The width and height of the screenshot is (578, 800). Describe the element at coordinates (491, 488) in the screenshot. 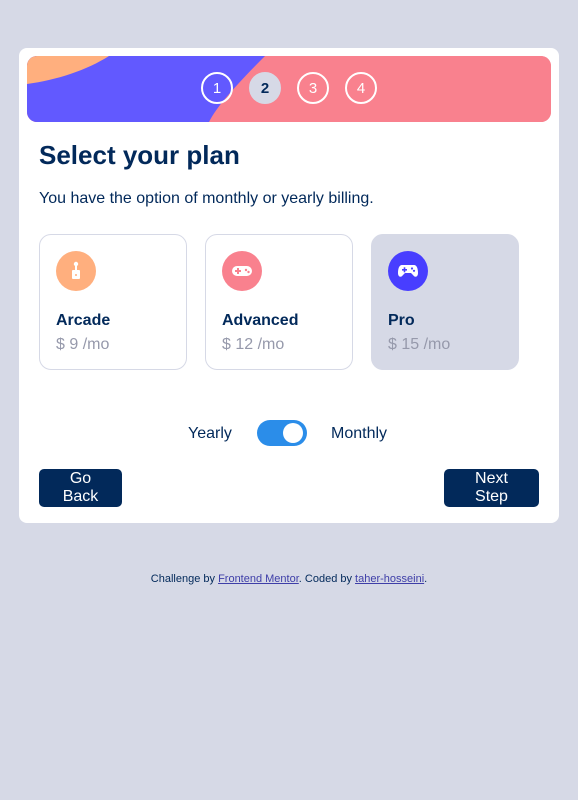

I see `next-step-button: Next Step` at that location.